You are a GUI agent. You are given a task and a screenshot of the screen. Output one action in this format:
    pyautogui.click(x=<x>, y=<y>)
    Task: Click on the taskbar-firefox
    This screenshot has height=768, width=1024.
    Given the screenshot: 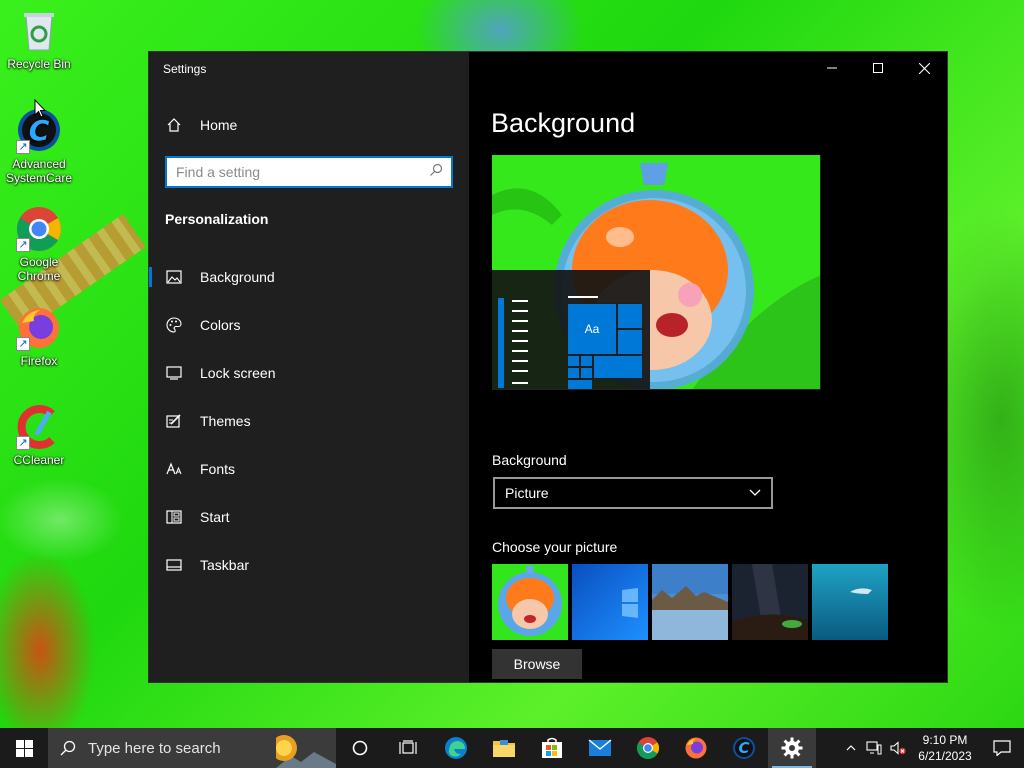 What is the action you would take?
    pyautogui.click(x=696, y=748)
    